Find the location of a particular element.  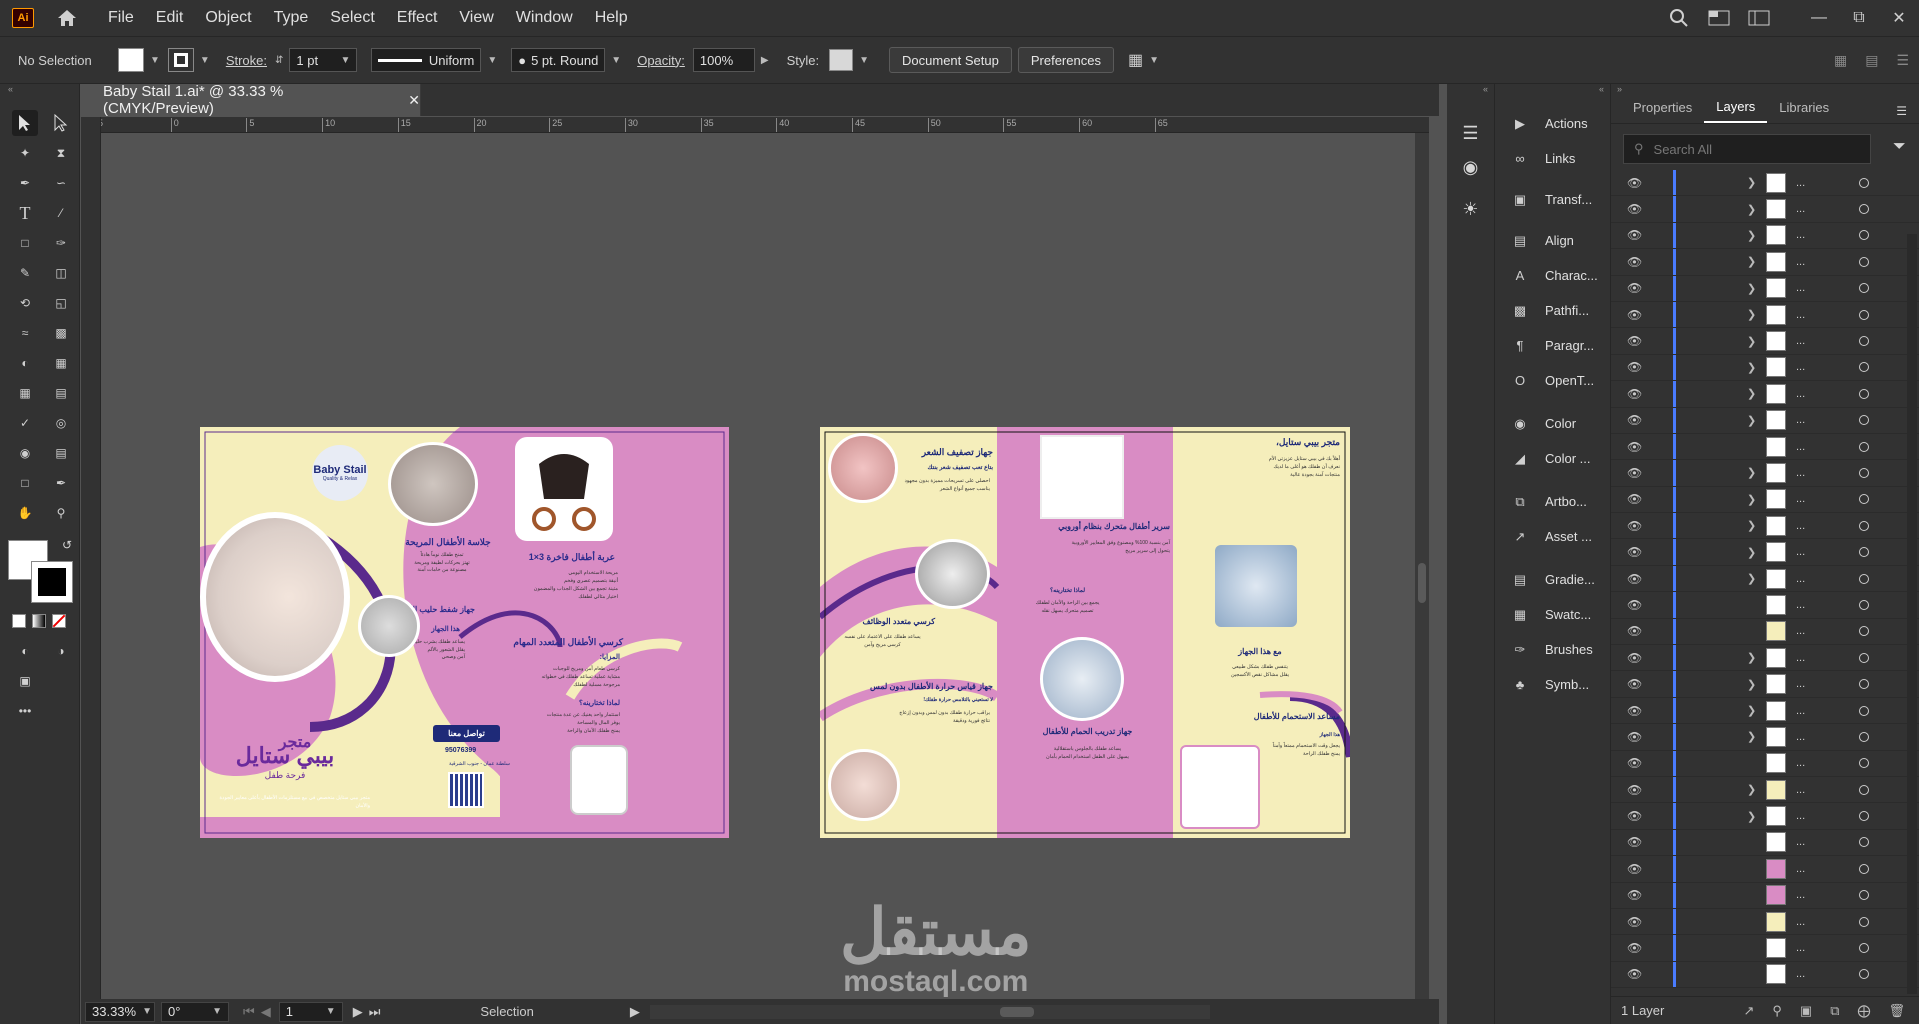

chevron-down-icon: ▼ is located at coordinates (616, 60).